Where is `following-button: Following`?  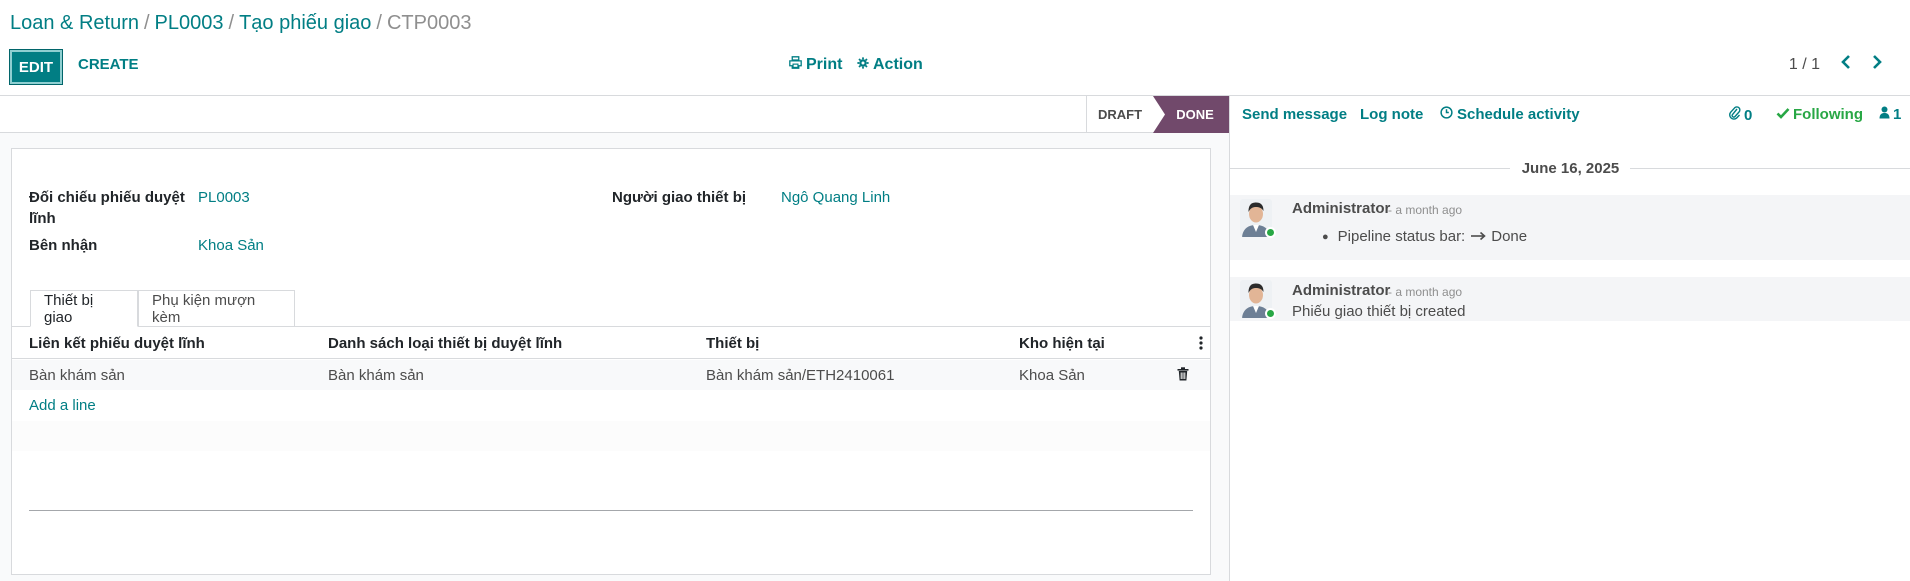 following-button: Following is located at coordinates (1819, 114).